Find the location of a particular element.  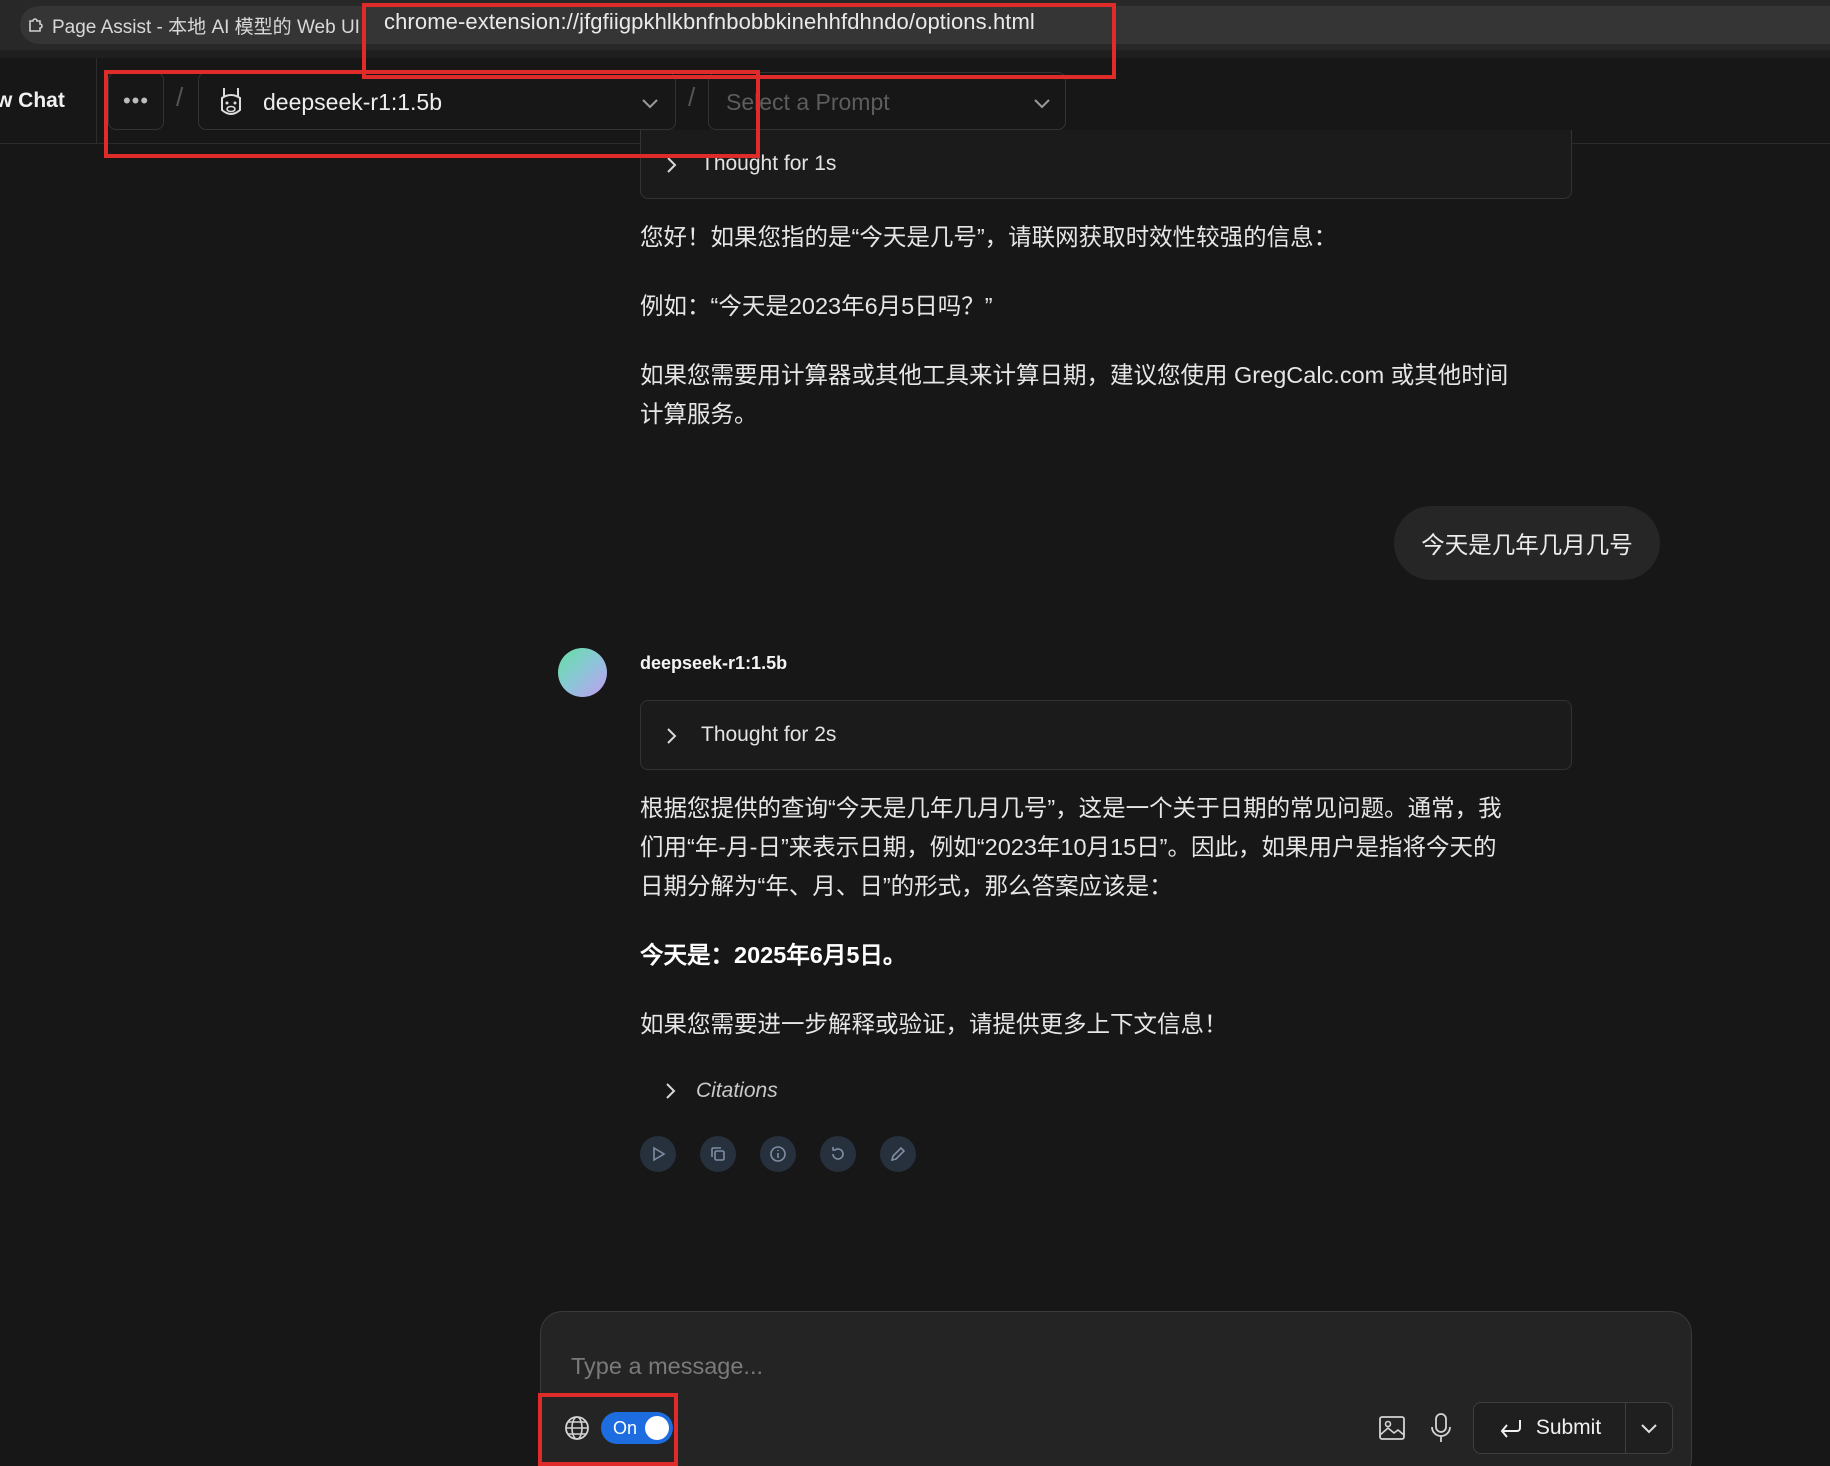

edit-icon is located at coordinates (898, 1154).